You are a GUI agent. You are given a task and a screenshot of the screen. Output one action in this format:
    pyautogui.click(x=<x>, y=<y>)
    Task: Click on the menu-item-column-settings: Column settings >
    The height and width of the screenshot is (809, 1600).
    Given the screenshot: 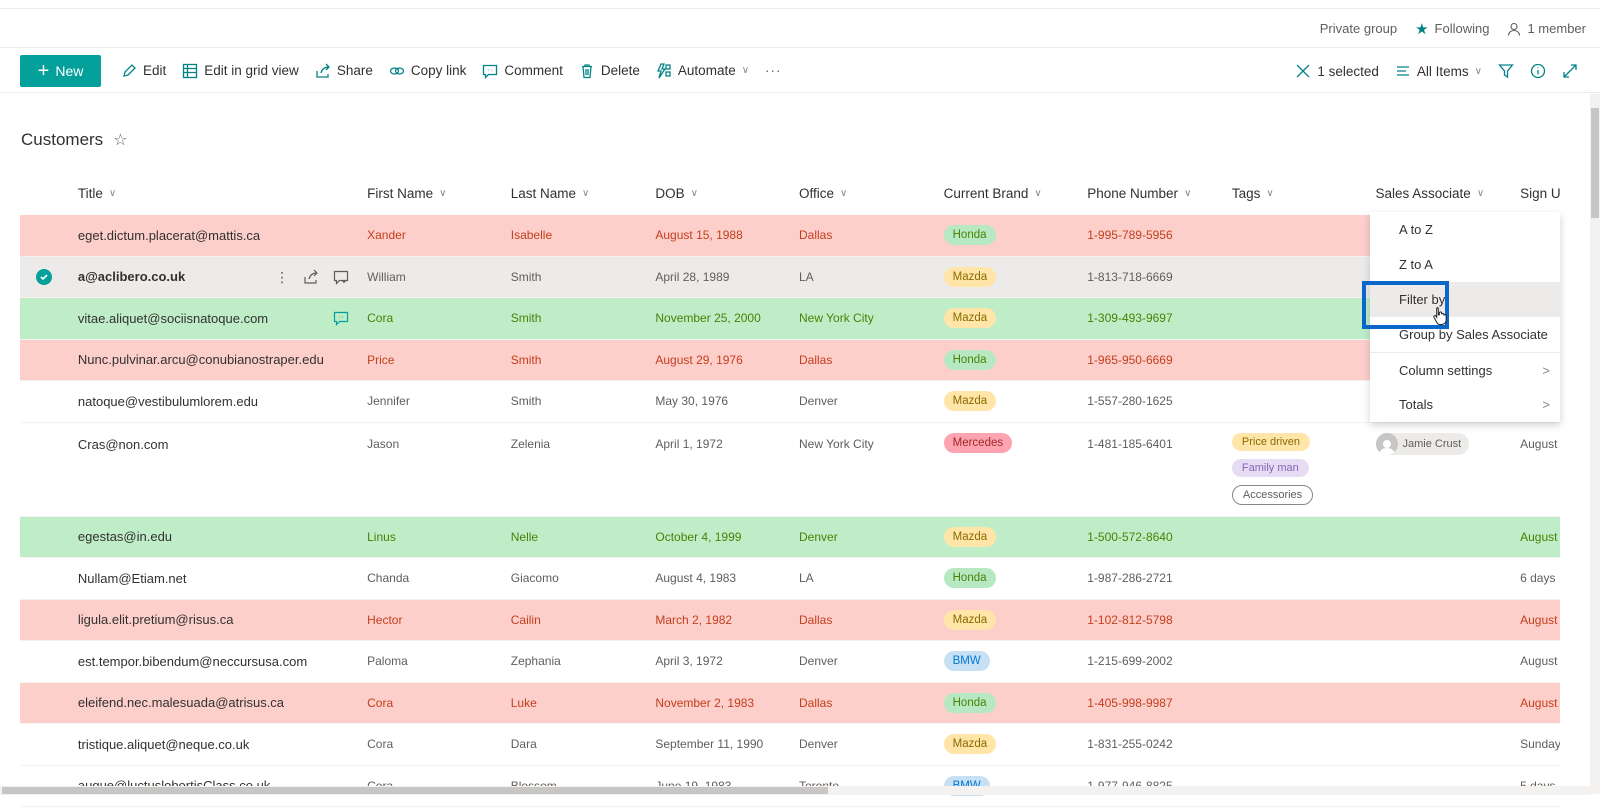 What is the action you would take?
    pyautogui.click(x=1465, y=369)
    